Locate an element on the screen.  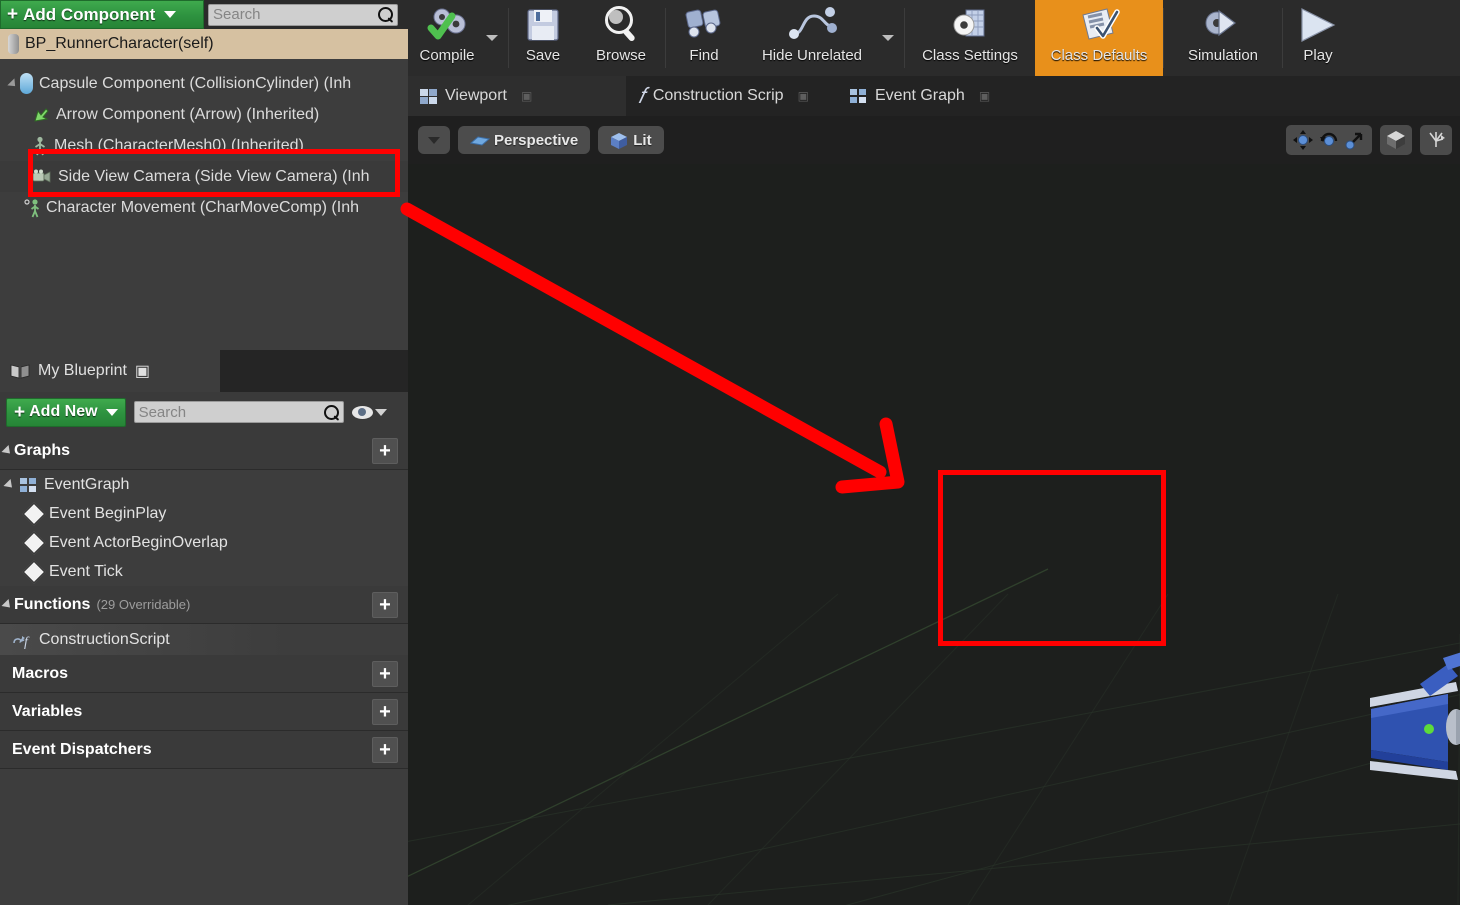
tab-label: My Blueprint is located at coordinates (82, 370).